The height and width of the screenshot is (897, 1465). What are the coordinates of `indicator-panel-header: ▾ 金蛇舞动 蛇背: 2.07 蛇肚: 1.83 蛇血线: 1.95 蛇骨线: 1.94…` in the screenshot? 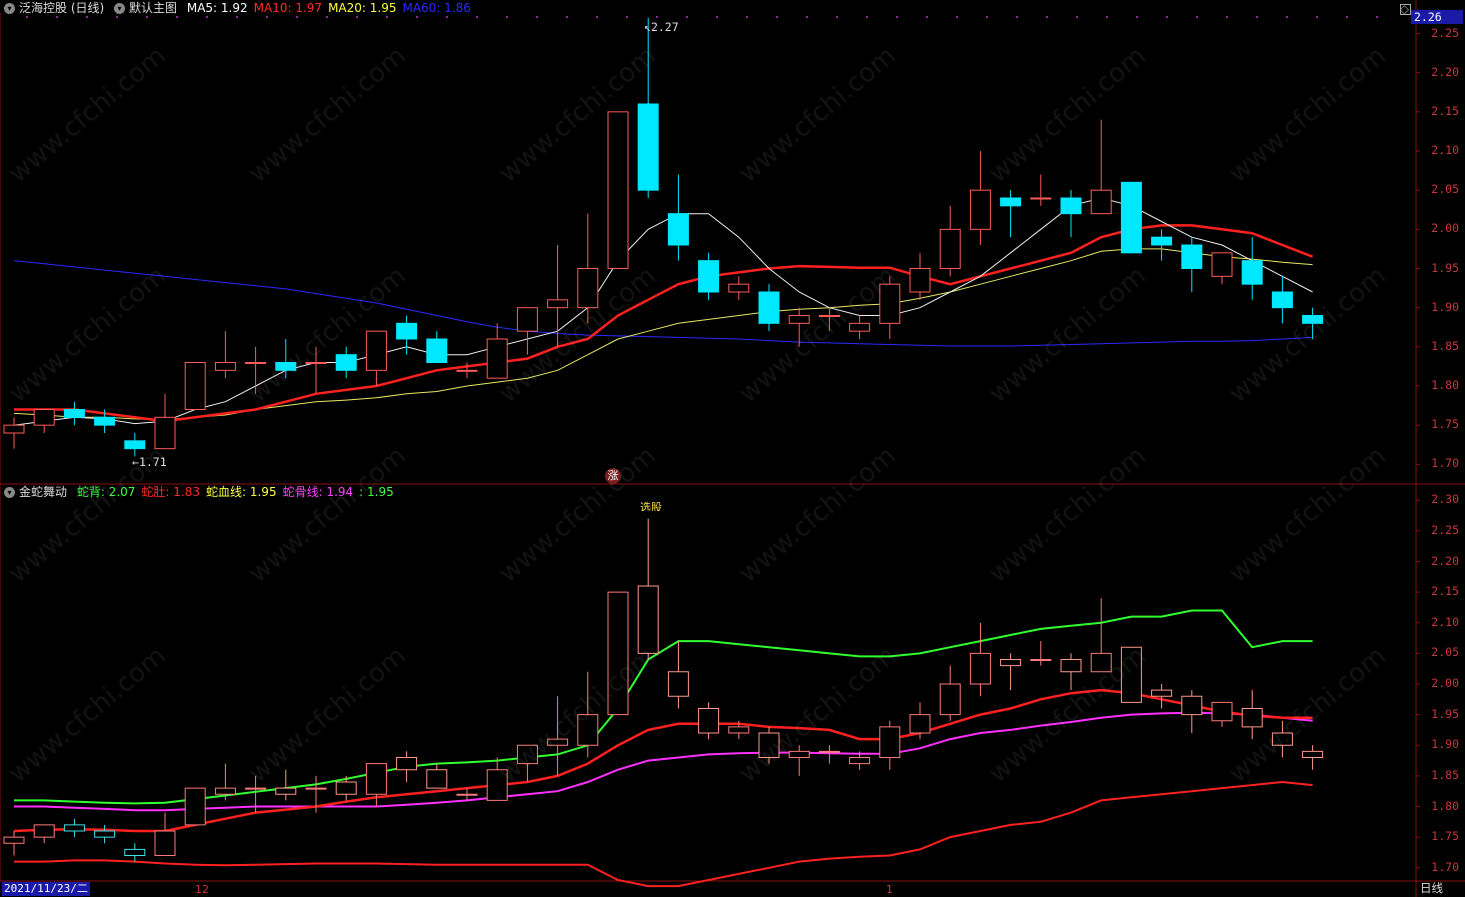 It's located at (205, 492).